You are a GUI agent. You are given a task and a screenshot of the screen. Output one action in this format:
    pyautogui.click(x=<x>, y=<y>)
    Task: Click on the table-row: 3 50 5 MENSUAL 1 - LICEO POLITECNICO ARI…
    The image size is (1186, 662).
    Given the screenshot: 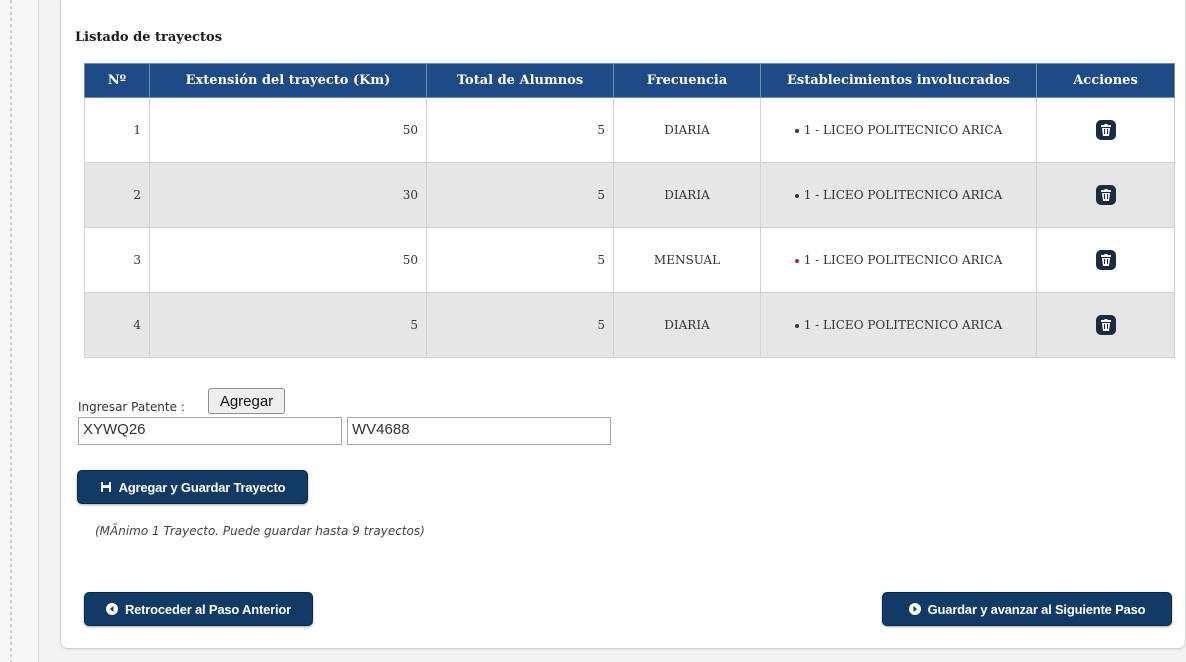 What is the action you would take?
    pyautogui.click(x=629, y=260)
    